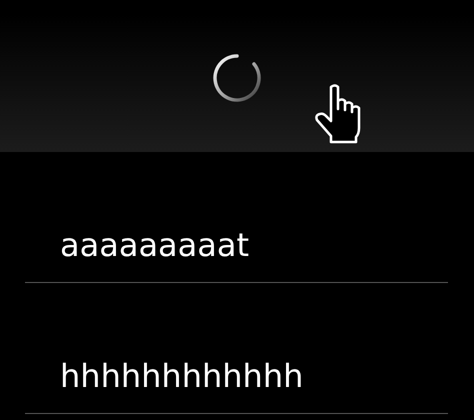 Image resolution: width=474 pixels, height=420 pixels. I want to click on list-item: hhhhhhhhhhhh, so click(182, 376).